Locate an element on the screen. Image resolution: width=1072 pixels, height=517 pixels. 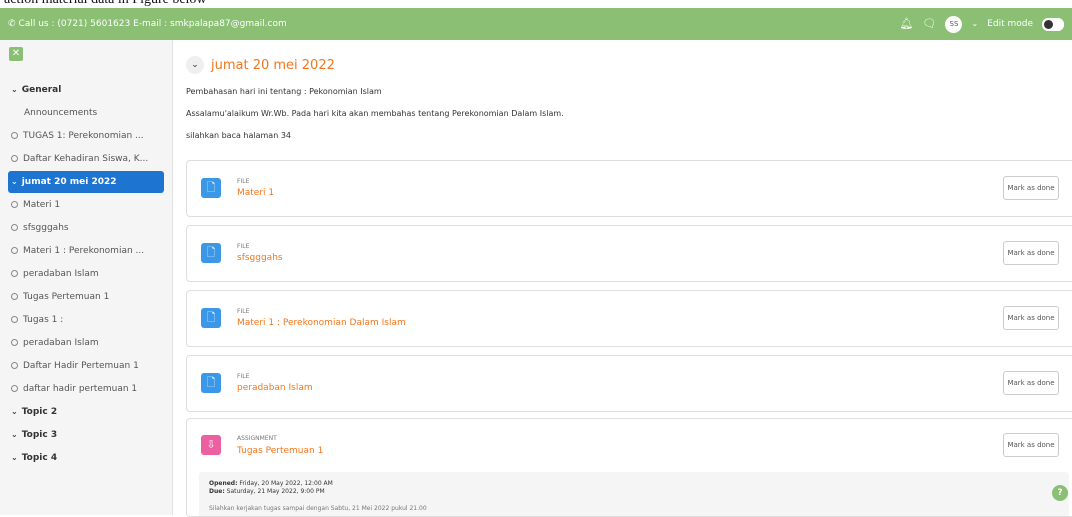
activity-link: Materi 1 is located at coordinates (255, 193).